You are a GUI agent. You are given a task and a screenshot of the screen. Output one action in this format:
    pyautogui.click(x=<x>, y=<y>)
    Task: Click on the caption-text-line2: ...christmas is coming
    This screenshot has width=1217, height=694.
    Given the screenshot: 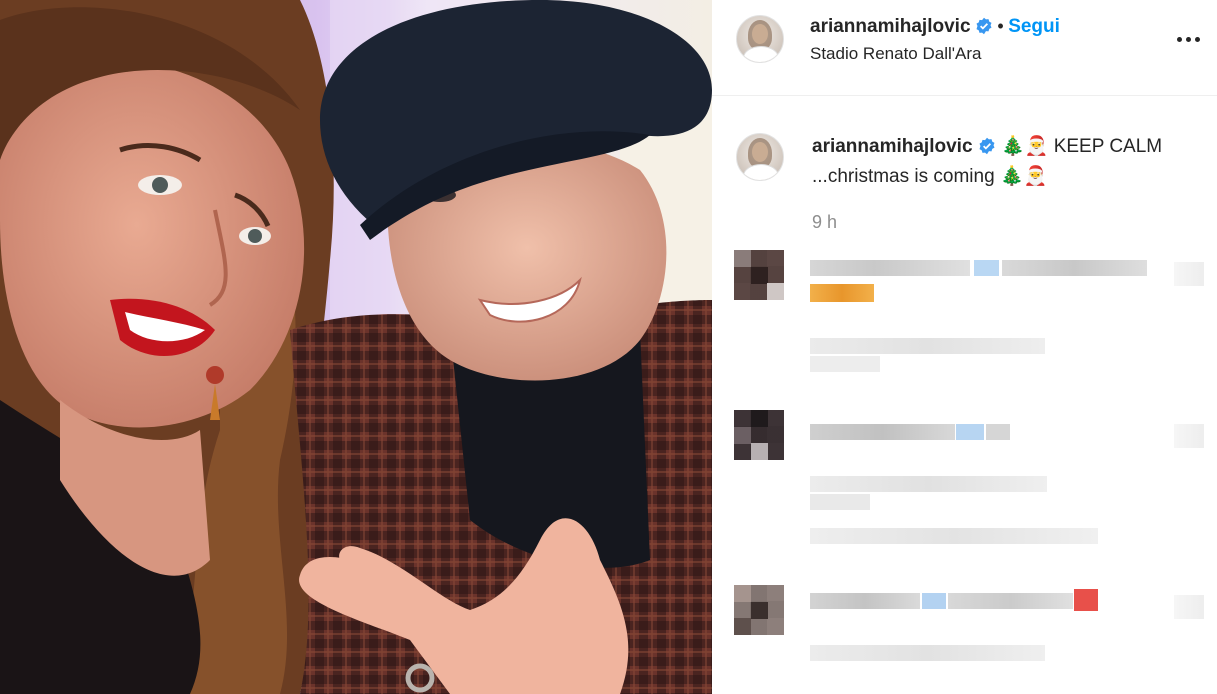 What is the action you would take?
    pyautogui.click(x=903, y=176)
    